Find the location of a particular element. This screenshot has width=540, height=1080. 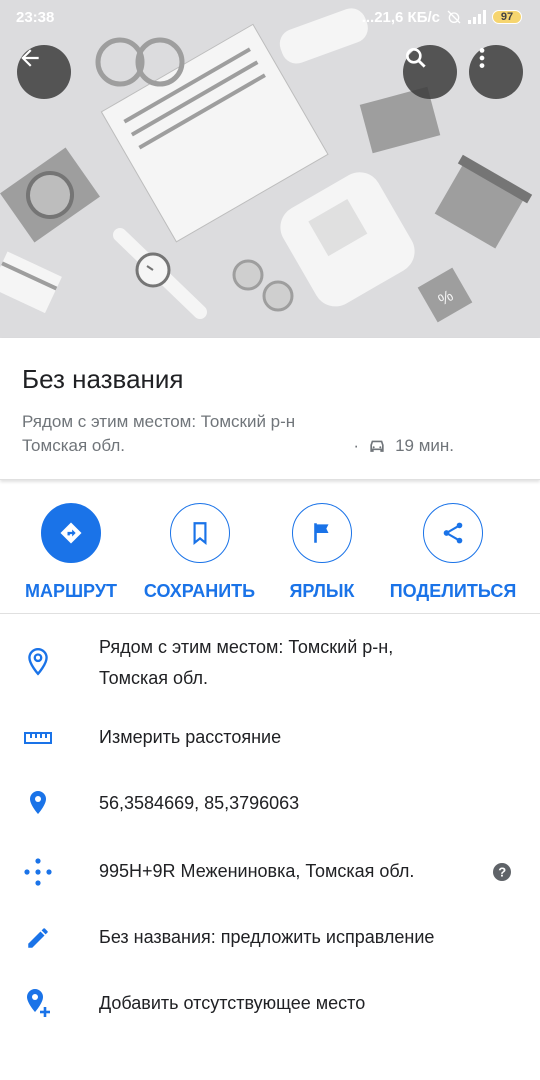

location-pin-icon is located at coordinates (38, 803).